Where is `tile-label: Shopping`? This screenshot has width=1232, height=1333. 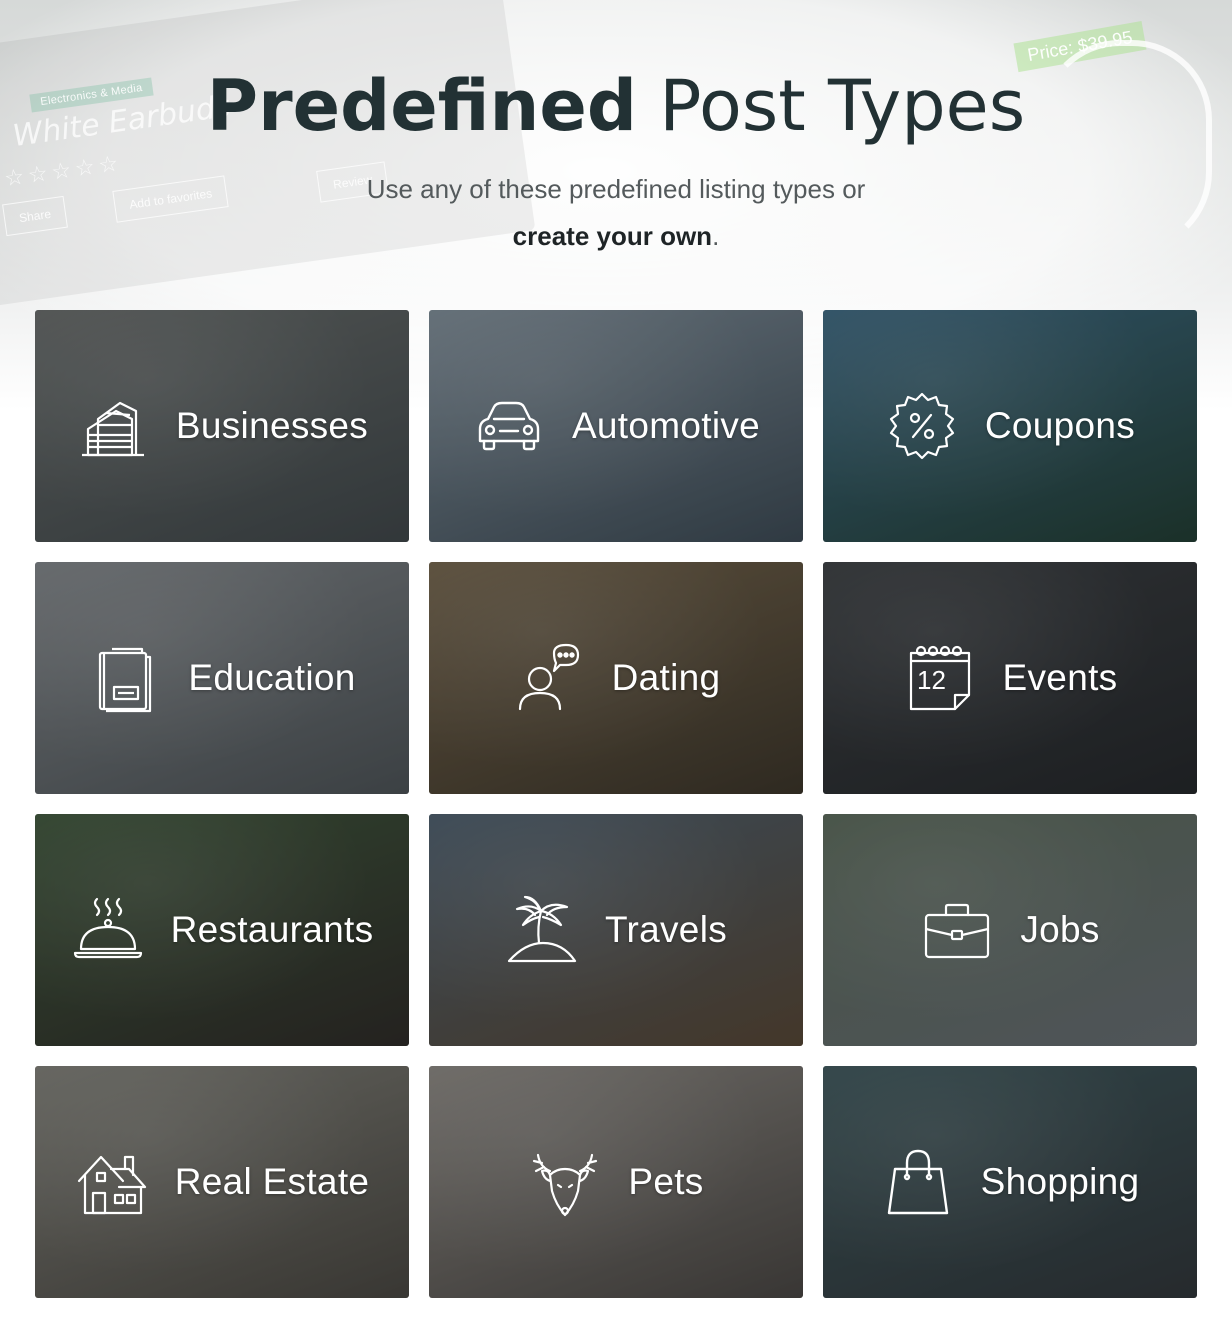
tile-label: Shopping is located at coordinates (1060, 1181).